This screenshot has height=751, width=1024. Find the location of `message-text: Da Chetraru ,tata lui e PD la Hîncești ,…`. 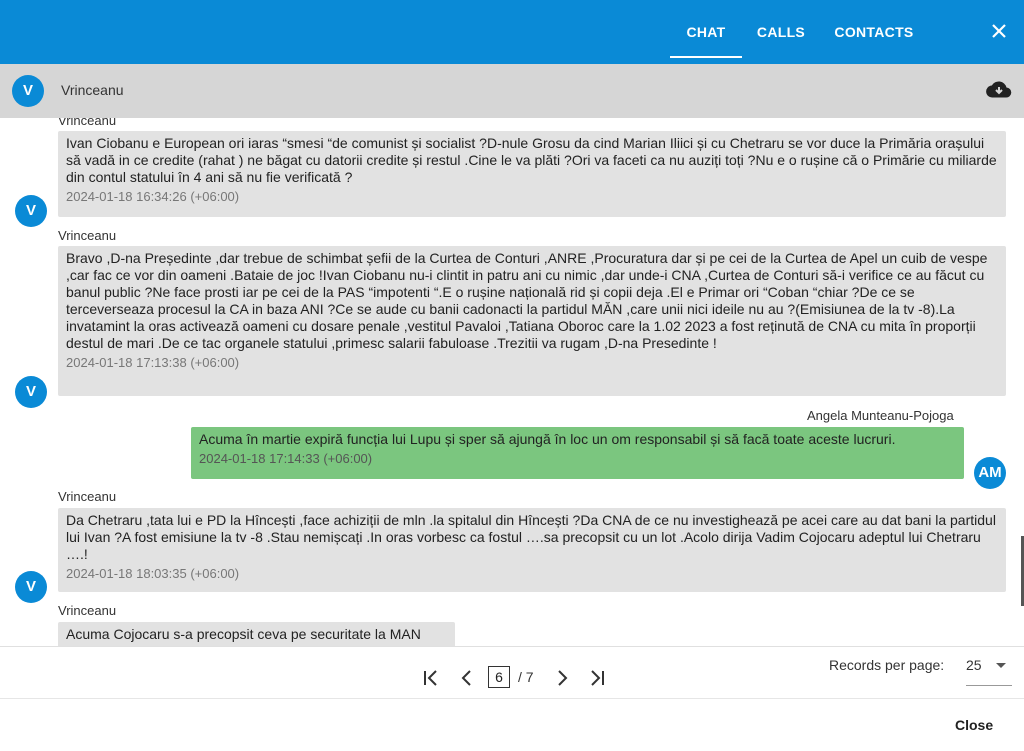

message-text: Da Chetraru ,tata lui e PD la Hîncești ,… is located at coordinates (531, 537).